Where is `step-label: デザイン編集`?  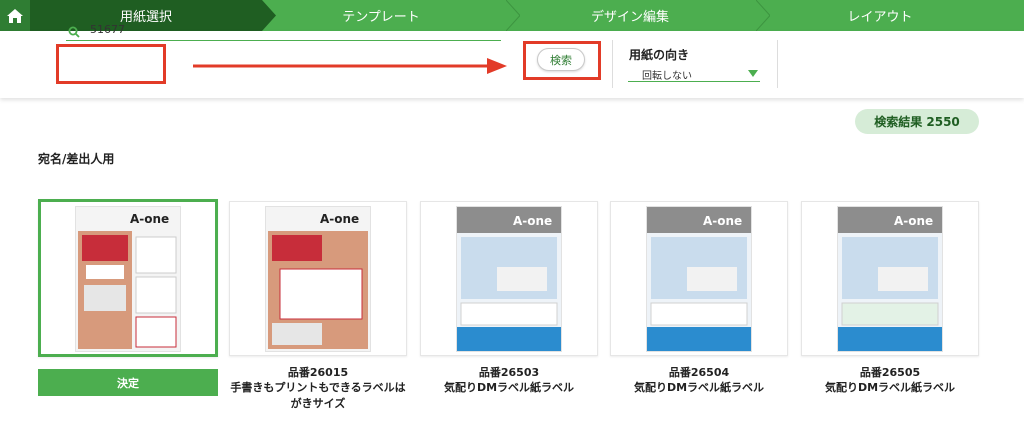
step-label: デザイン編集 is located at coordinates (629, 17).